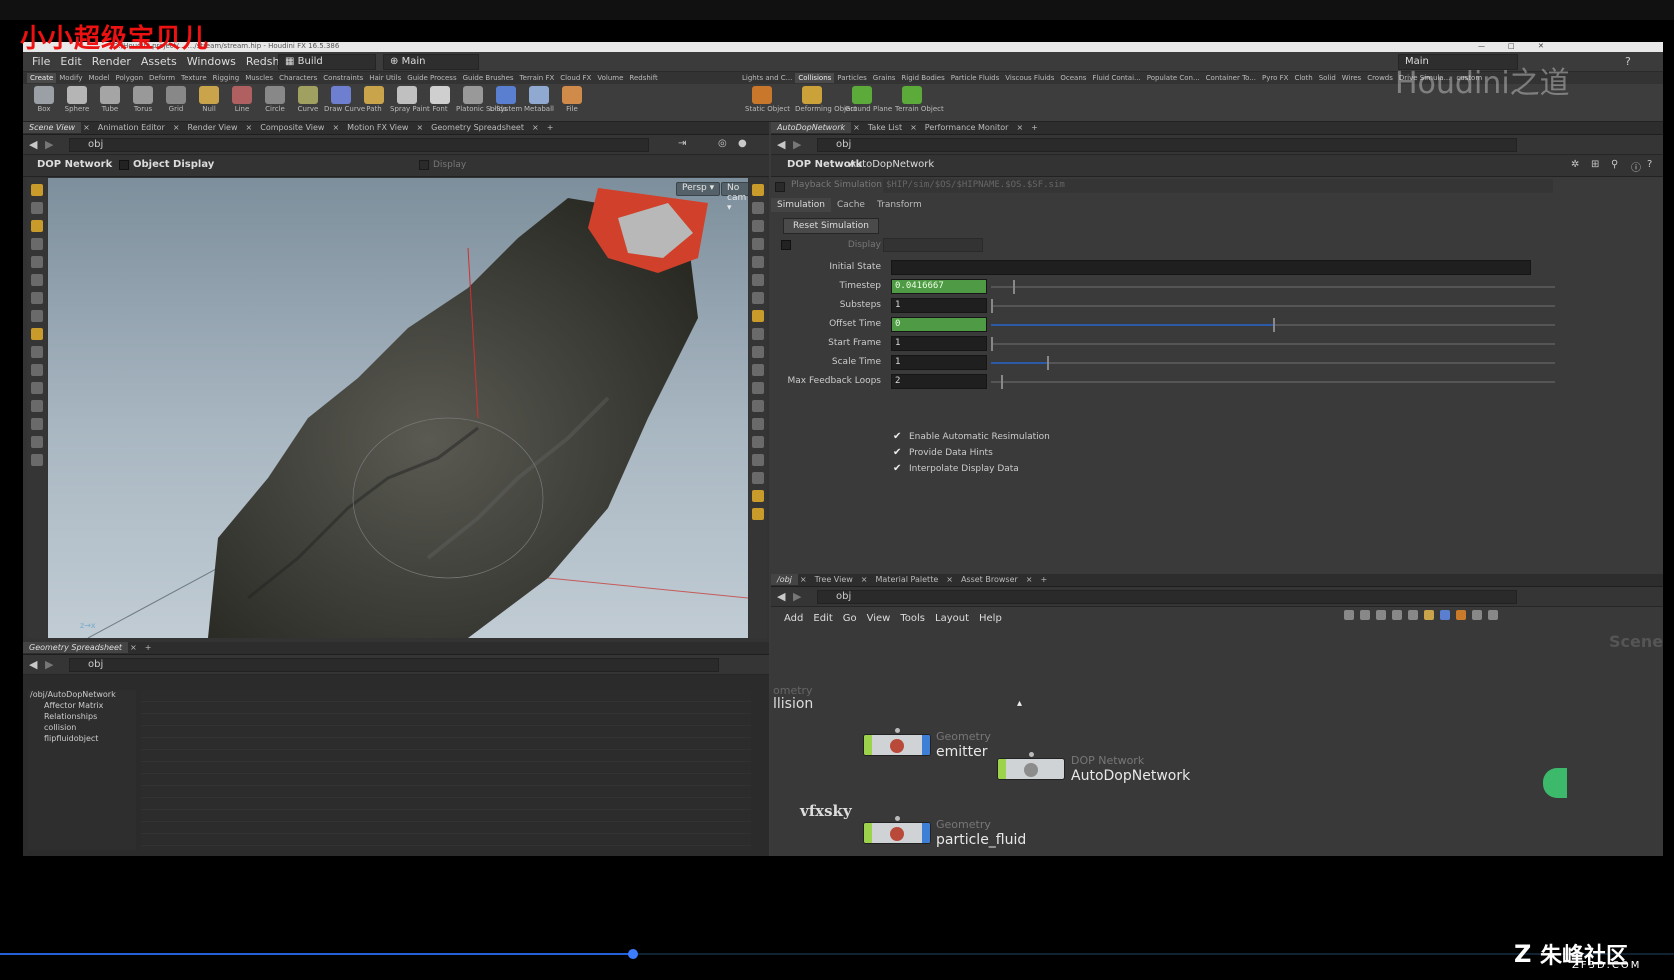 The width and height of the screenshot is (1674, 980). I want to click on shelf-tab: Crowds, so click(1380, 78).